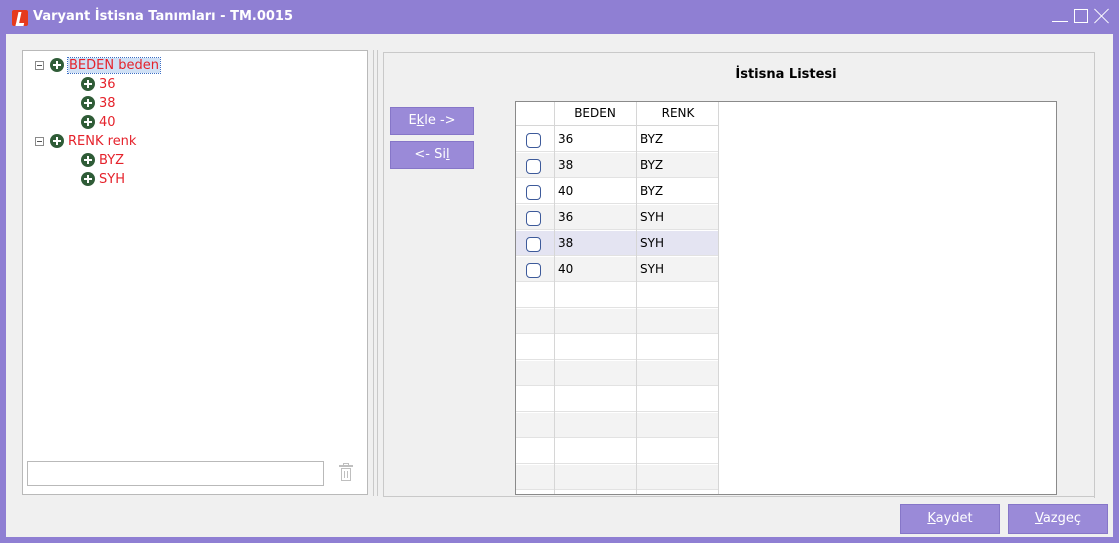  What do you see at coordinates (1102, 16) in the screenshot?
I see `close-icon` at bounding box center [1102, 16].